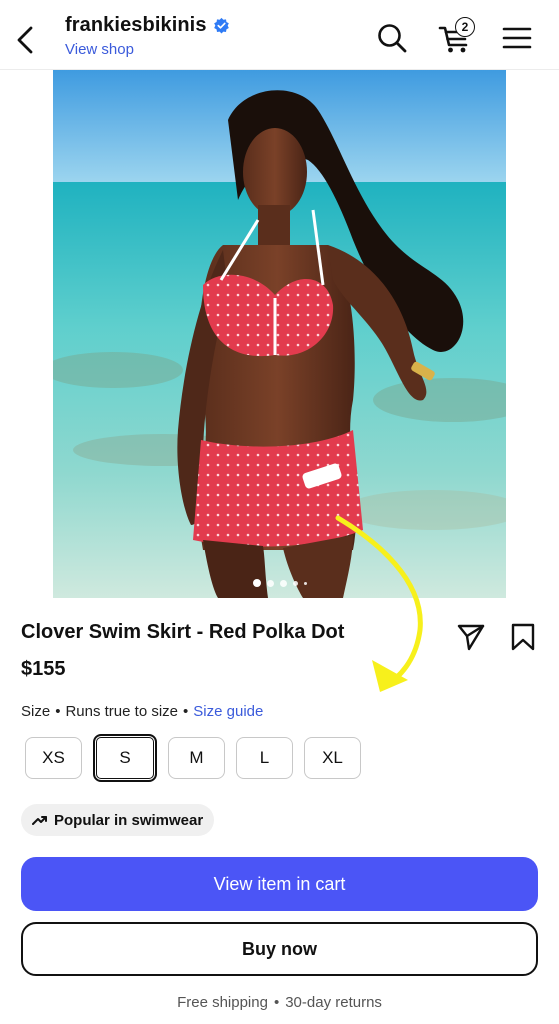 The image size is (559, 1024). Describe the element at coordinates (147, 49) in the screenshot. I see `view-shop-link: View shop` at that location.